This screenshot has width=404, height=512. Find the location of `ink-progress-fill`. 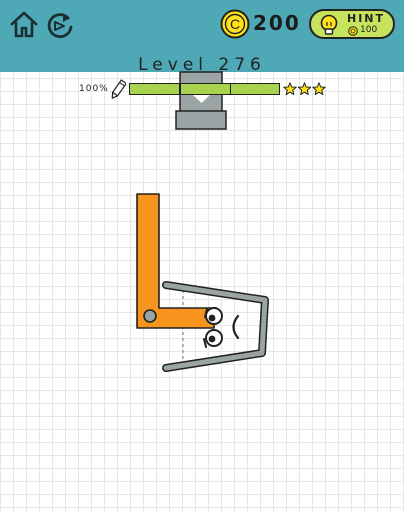

ink-progress-fill is located at coordinates (204, 89).